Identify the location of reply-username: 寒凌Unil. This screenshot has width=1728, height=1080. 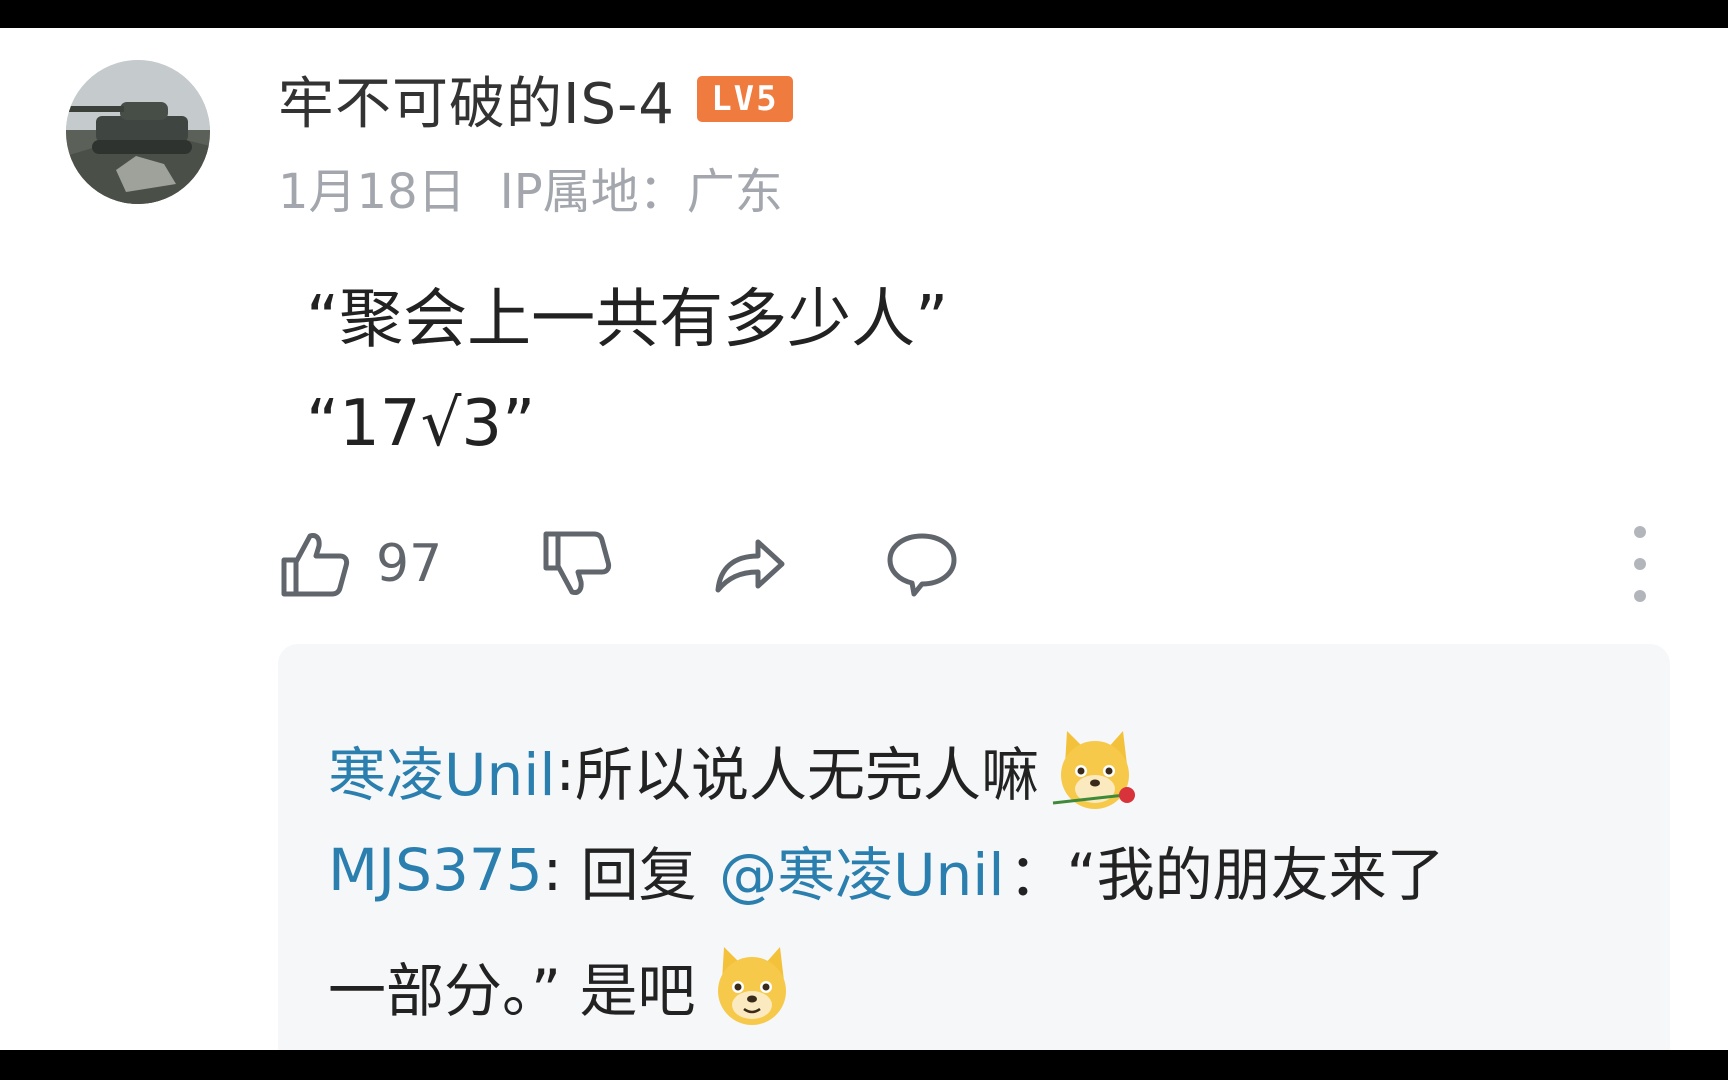
(441, 770).